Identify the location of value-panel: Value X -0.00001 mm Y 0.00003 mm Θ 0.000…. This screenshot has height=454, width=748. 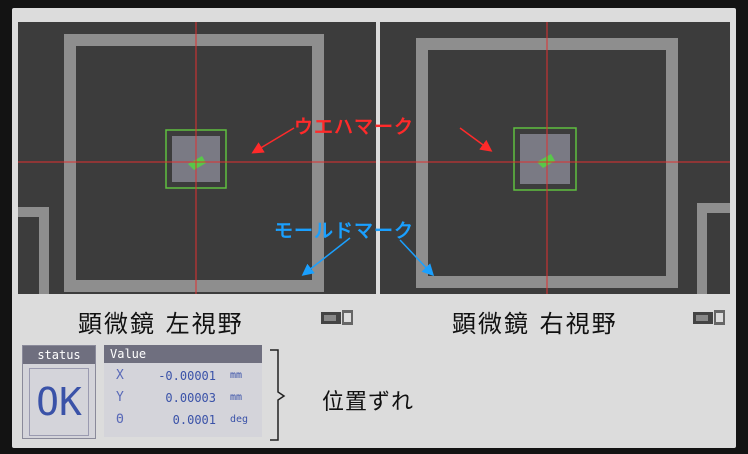
(183, 391).